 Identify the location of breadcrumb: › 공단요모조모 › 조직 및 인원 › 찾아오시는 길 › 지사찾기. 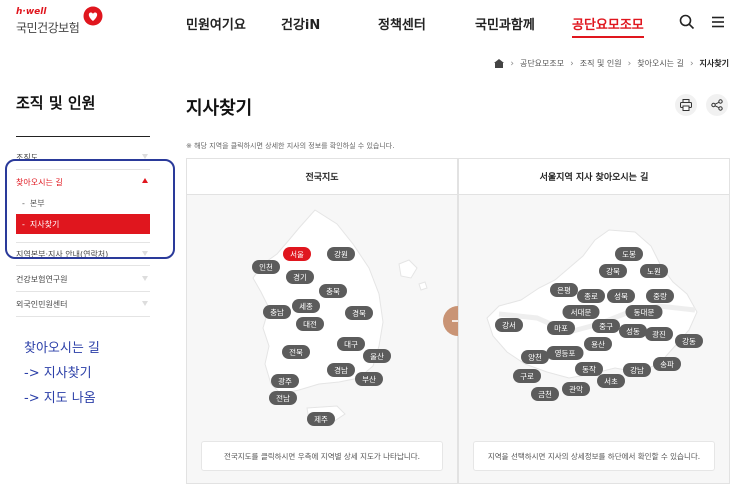
(611, 63).